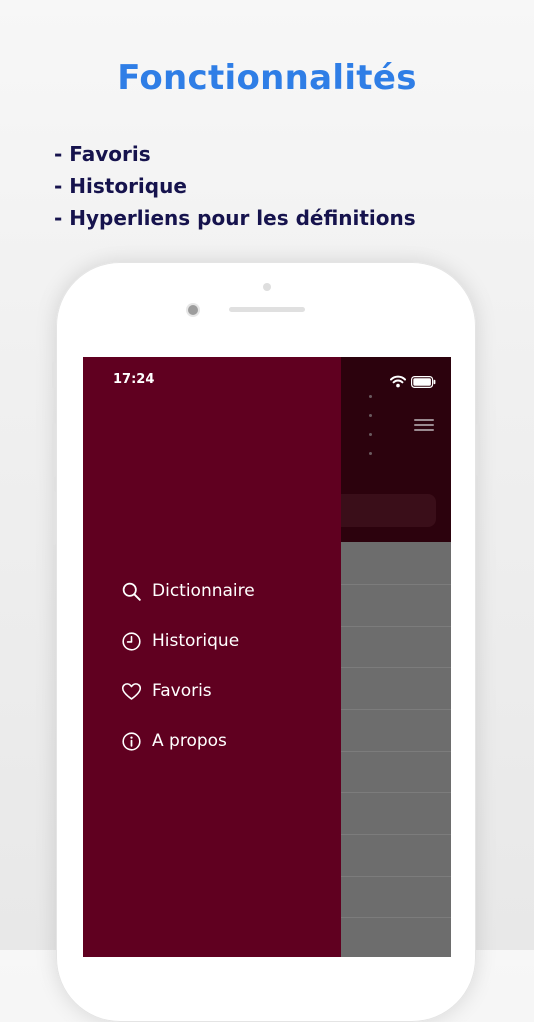  I want to click on feature-item: - Hyperliens pour les définitions, so click(235, 218).